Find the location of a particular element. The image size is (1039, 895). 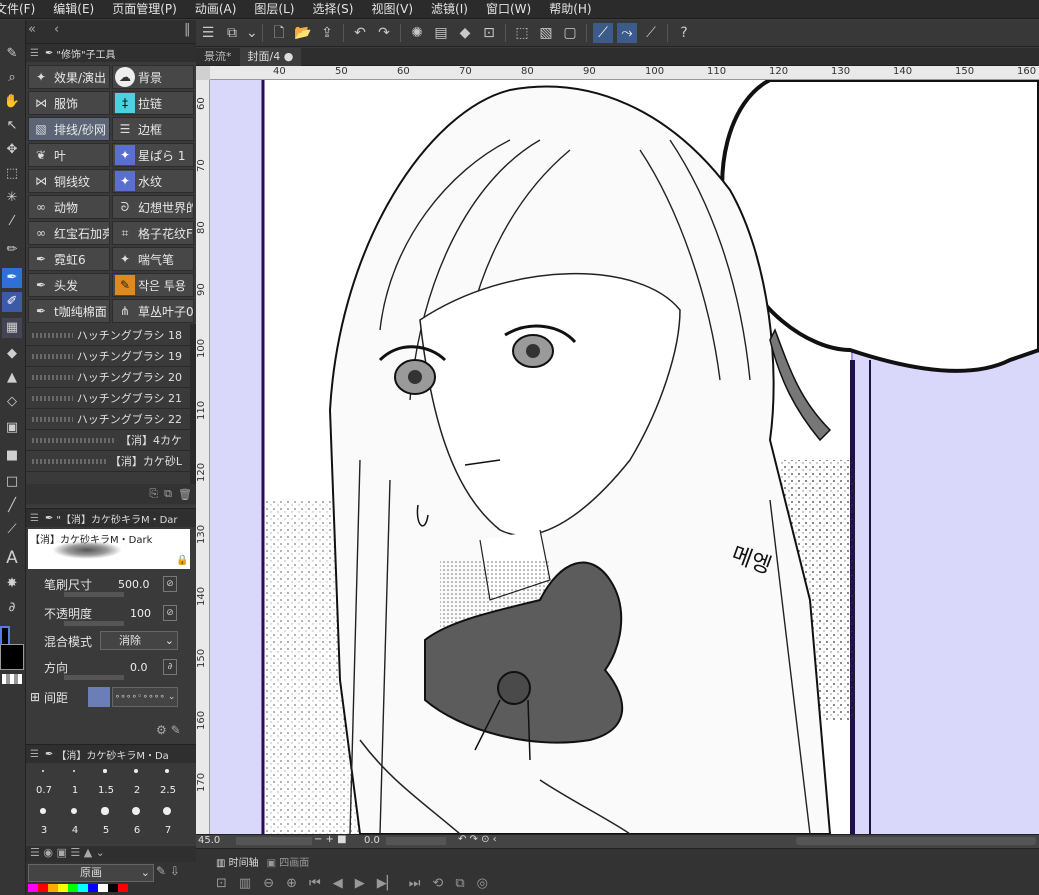

eyedropper-icon: ⁄ is located at coordinates (12, 222).